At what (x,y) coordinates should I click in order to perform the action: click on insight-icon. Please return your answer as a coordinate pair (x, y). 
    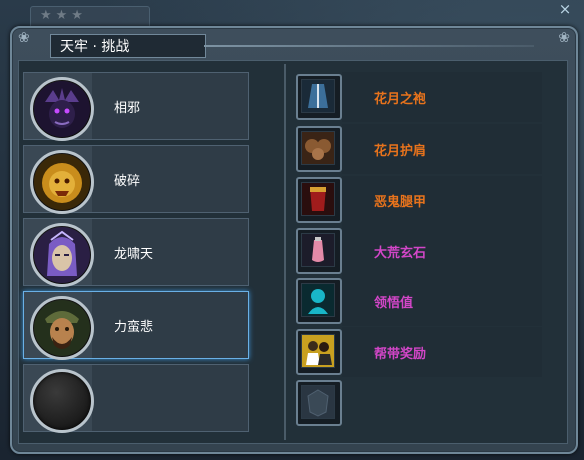
    Looking at the image, I should click on (318, 300).